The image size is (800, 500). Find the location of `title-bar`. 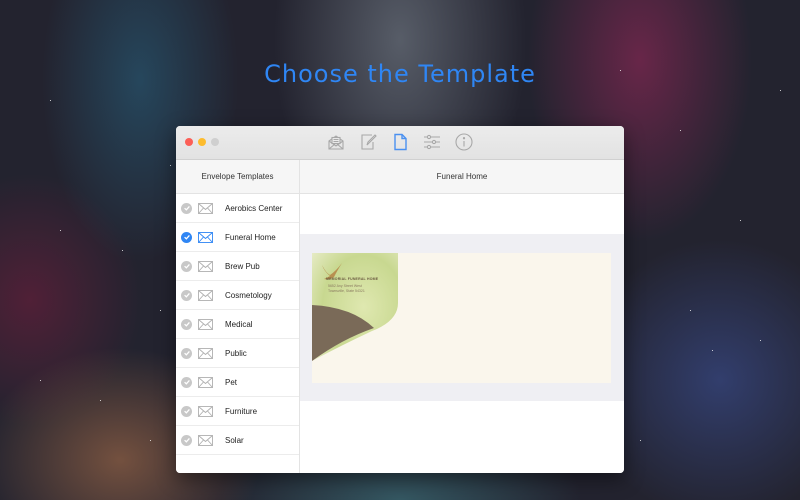

title-bar is located at coordinates (400, 143).